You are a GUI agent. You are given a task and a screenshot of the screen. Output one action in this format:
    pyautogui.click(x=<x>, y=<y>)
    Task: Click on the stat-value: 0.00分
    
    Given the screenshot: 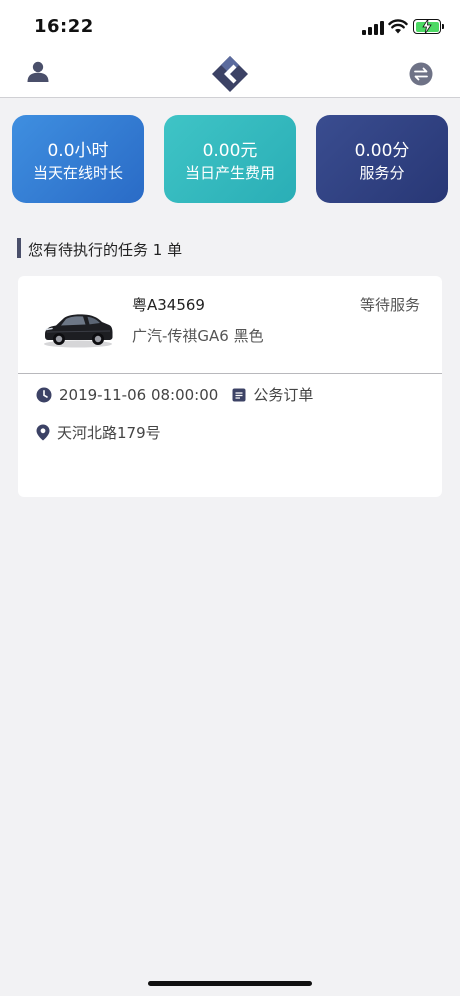 What is the action you would take?
    pyautogui.click(x=382, y=151)
    